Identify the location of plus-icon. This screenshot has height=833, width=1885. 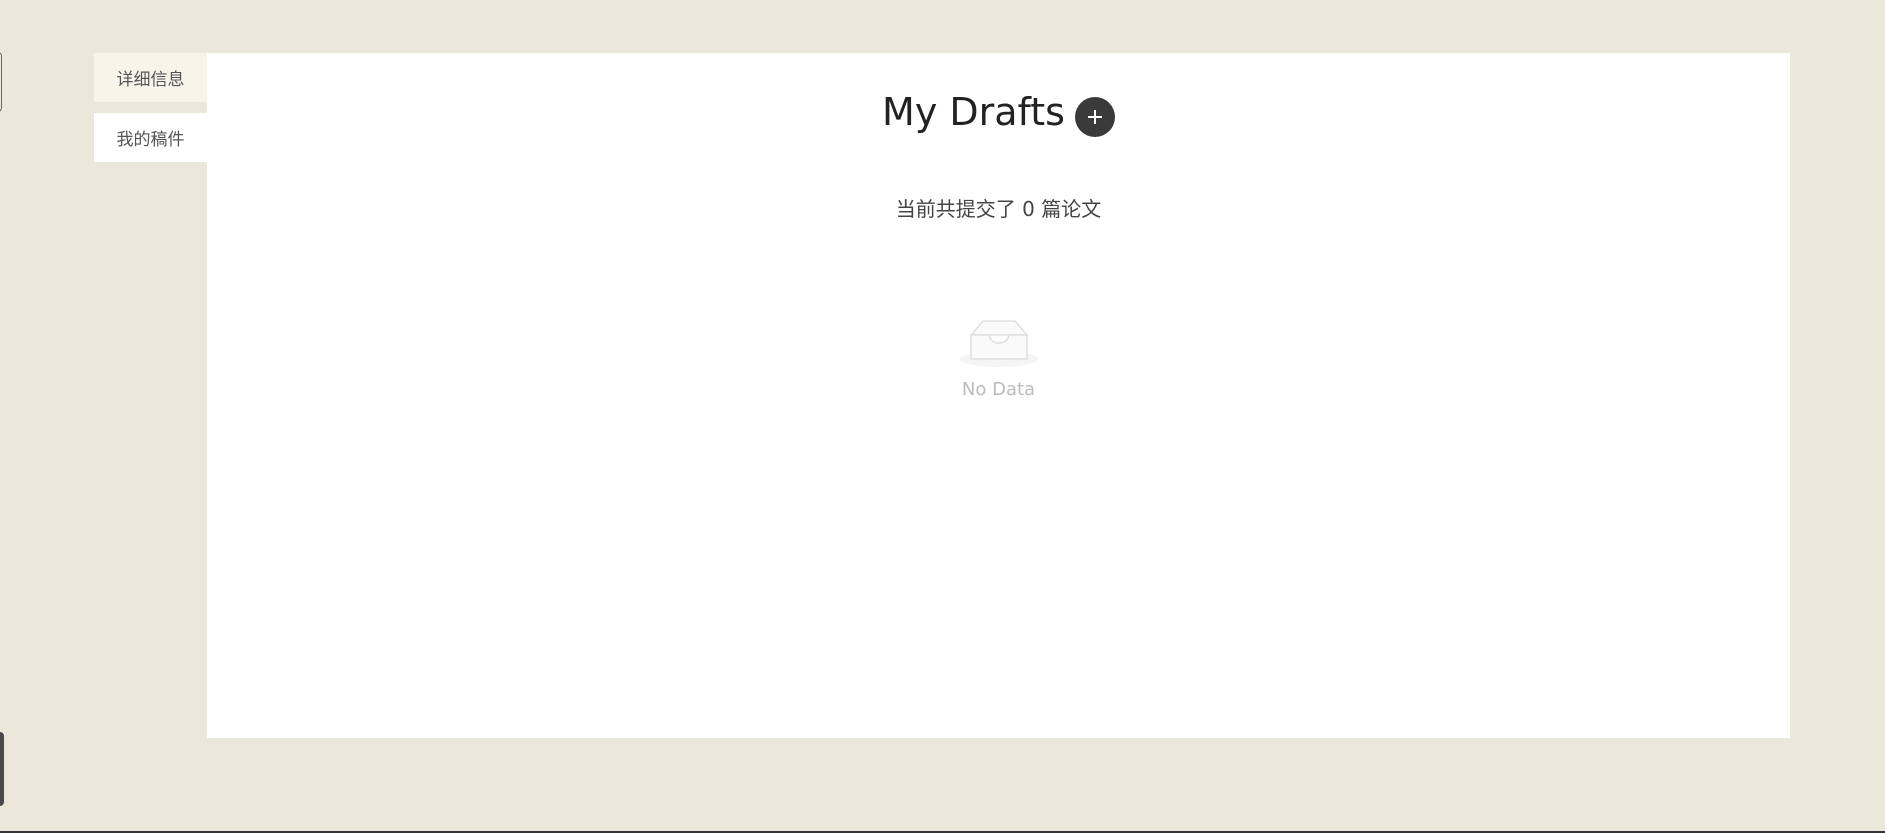
(1094, 117).